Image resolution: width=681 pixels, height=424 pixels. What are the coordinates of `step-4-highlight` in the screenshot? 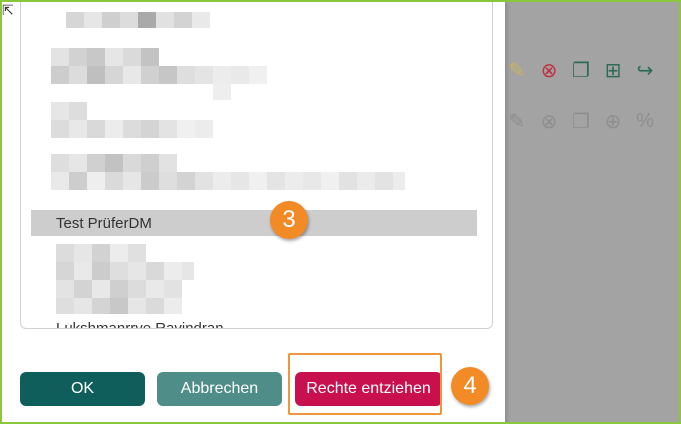 It's located at (365, 384).